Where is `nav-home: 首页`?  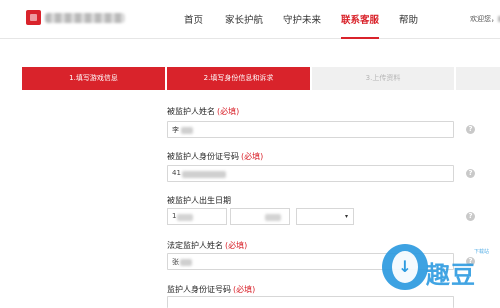
nav-home: 首页 is located at coordinates (193, 19).